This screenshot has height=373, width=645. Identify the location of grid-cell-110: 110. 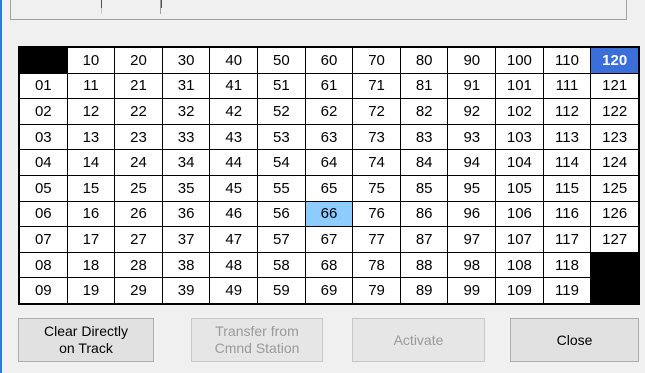
(567, 60).